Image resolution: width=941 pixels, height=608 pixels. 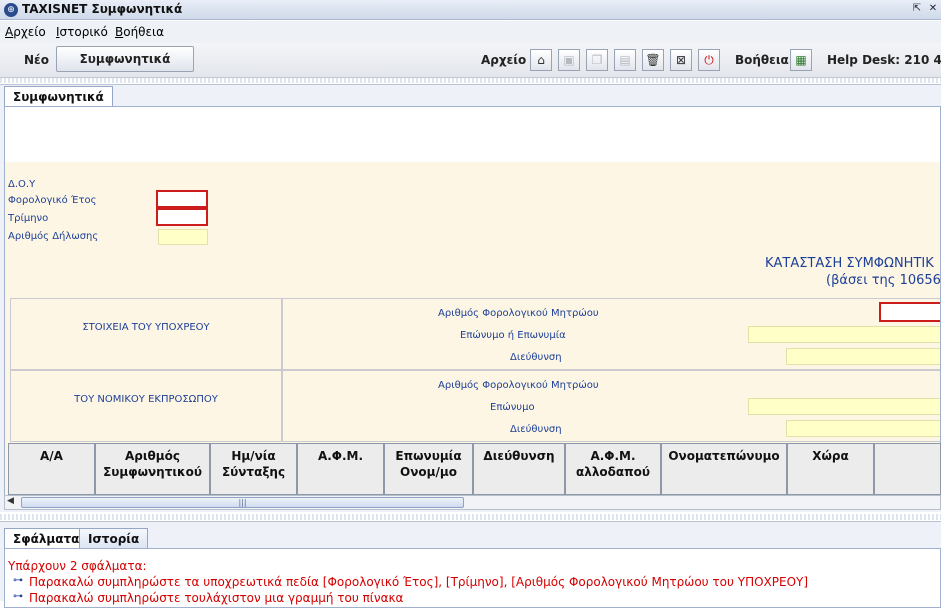 I want to click on tax-year-label: Φορολογικό Έτος, so click(x=52, y=200).